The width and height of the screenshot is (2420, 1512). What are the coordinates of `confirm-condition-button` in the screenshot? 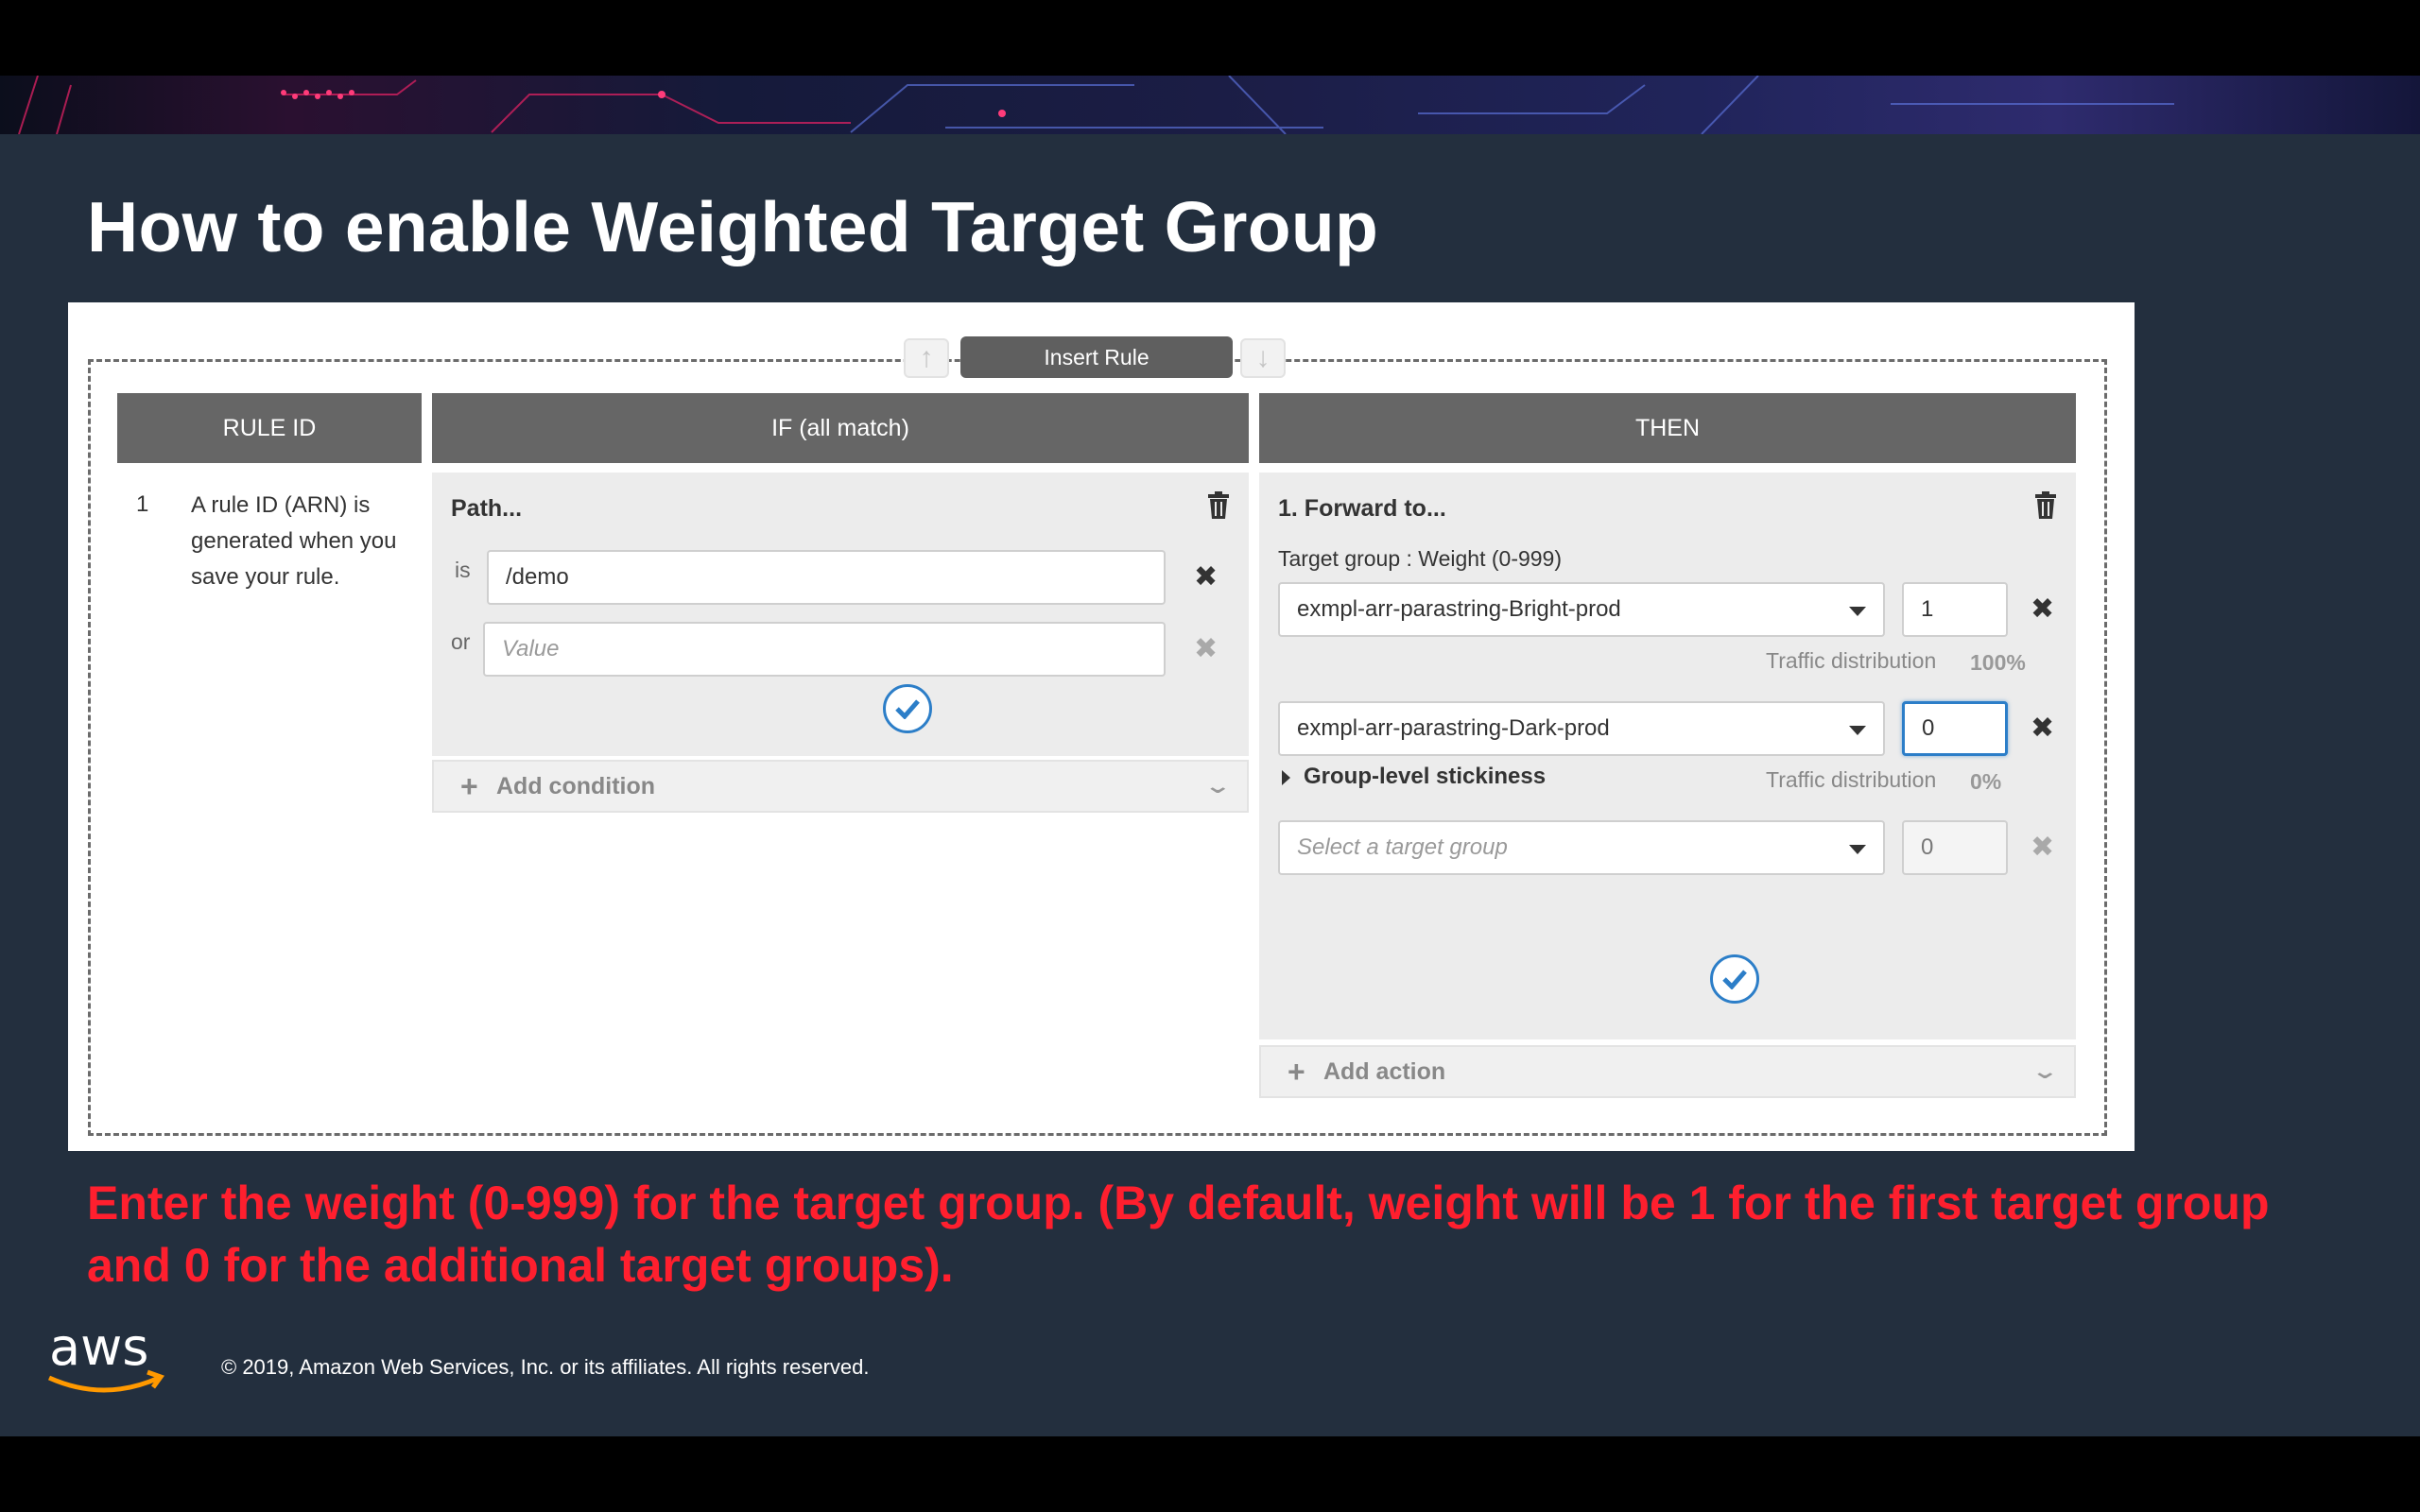 It's located at (907, 708).